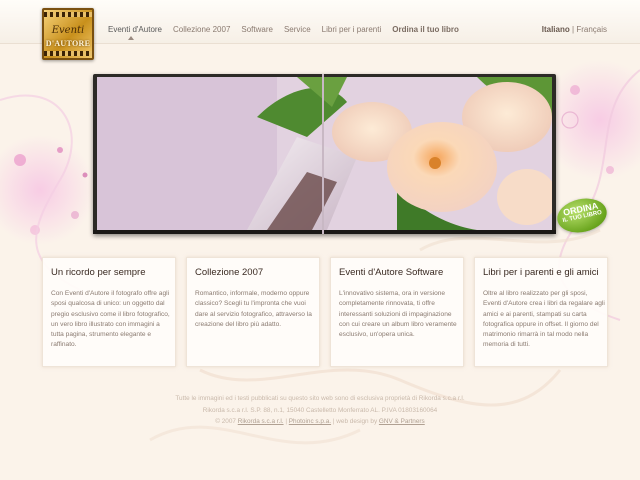 The width and height of the screenshot is (640, 480). I want to click on film-strip-top, so click(68, 14).